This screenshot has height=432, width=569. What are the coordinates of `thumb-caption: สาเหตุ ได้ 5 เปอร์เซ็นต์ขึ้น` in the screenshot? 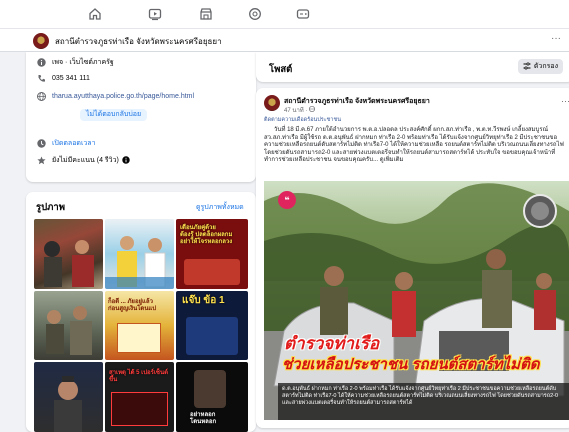 It's located at (138, 376).